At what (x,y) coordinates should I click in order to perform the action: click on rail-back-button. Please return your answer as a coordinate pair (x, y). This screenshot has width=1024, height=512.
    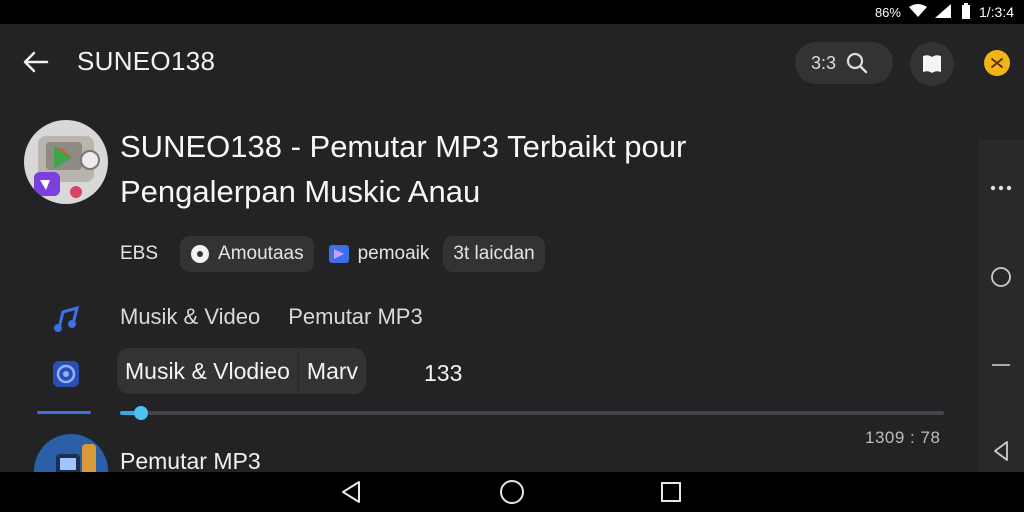
    Looking at the image, I should click on (1001, 451).